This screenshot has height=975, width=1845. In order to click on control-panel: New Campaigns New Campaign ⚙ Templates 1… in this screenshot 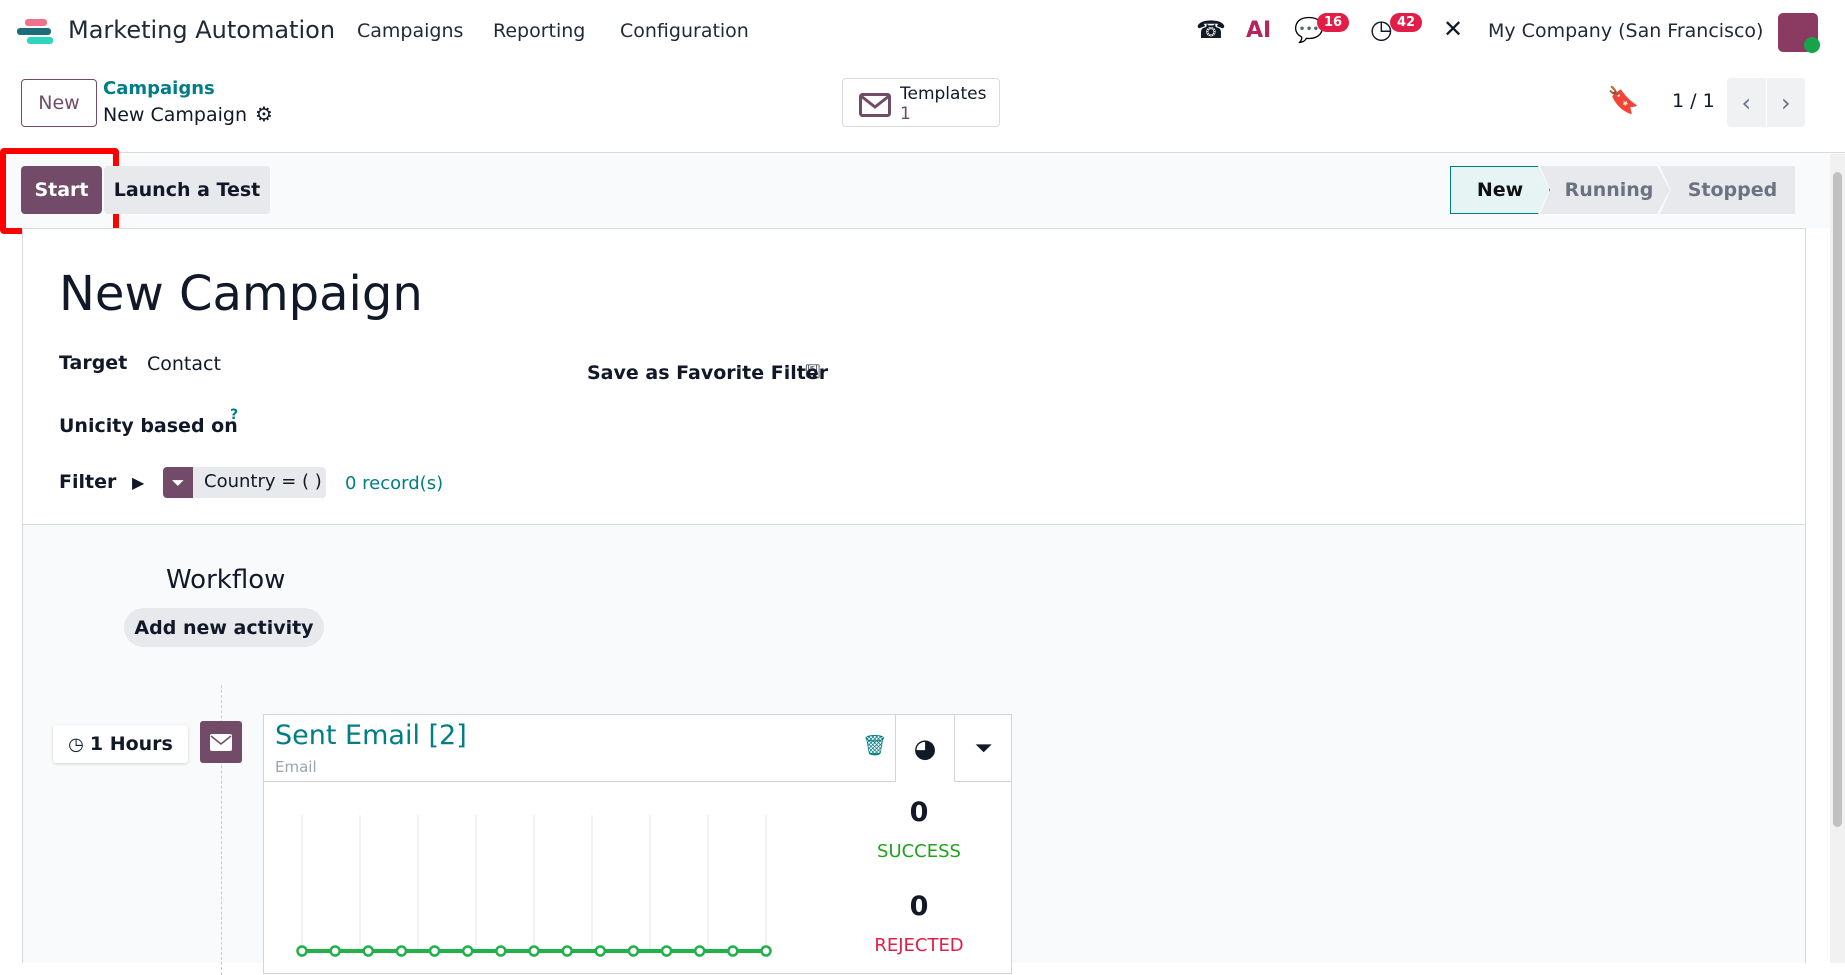, I will do `click(922, 107)`.